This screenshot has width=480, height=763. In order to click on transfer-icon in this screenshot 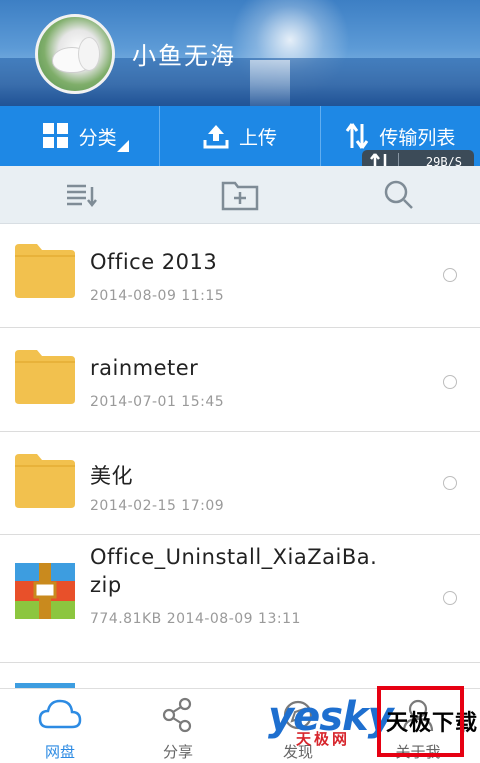, I will do `click(357, 136)`.